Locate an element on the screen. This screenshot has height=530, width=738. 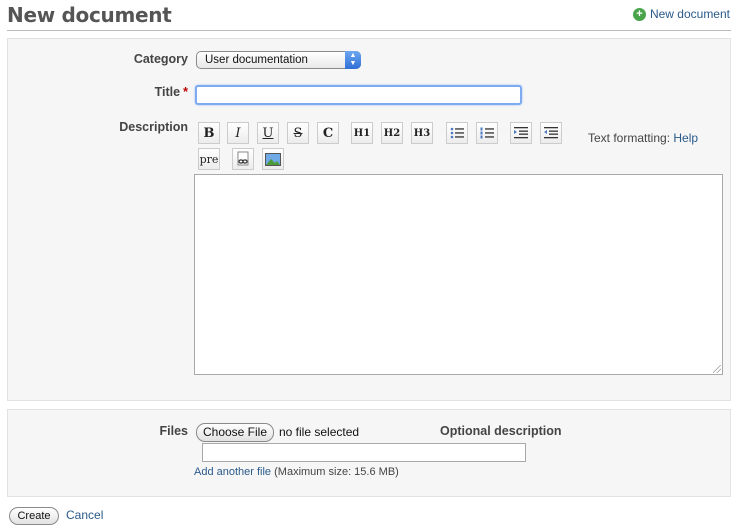
description-label: Description is located at coordinates (153, 127).